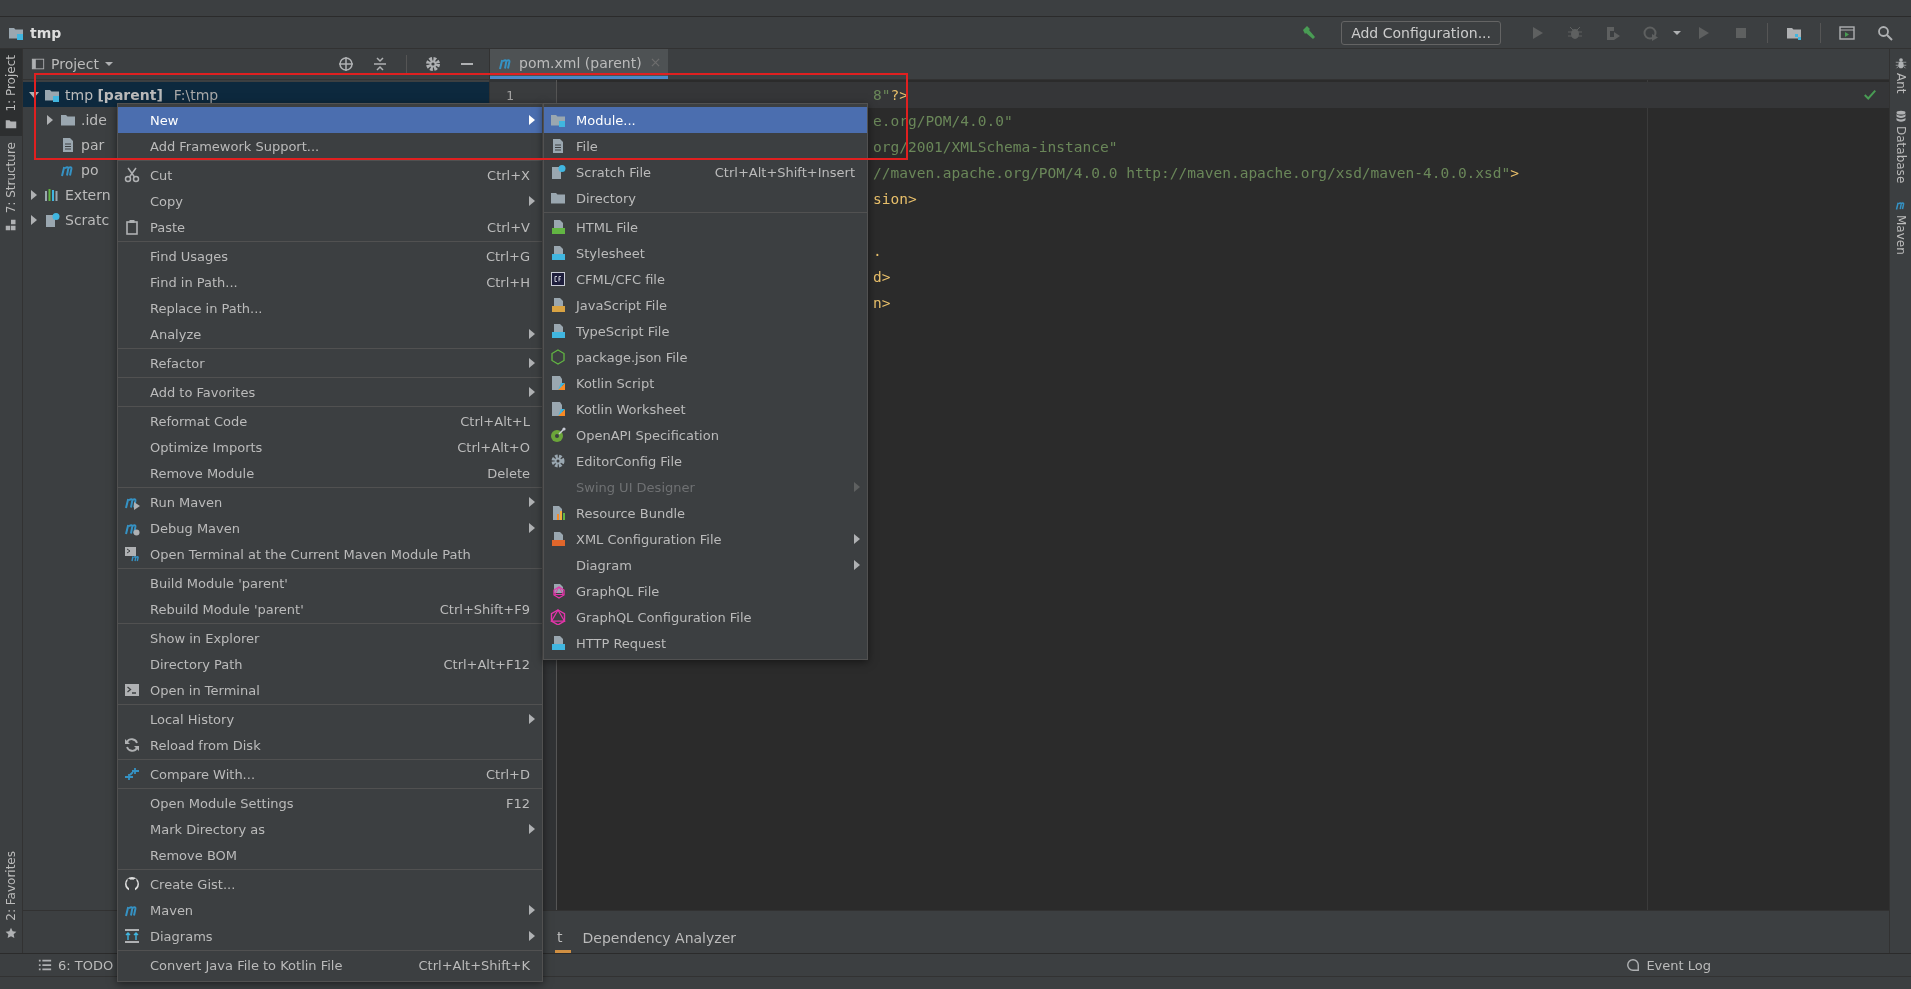  What do you see at coordinates (508, 227) in the screenshot?
I see `shortcut: Ctrl+V` at bounding box center [508, 227].